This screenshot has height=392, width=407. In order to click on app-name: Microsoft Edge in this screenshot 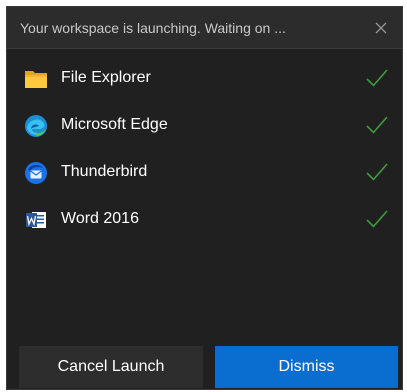, I will do `click(114, 124)`.